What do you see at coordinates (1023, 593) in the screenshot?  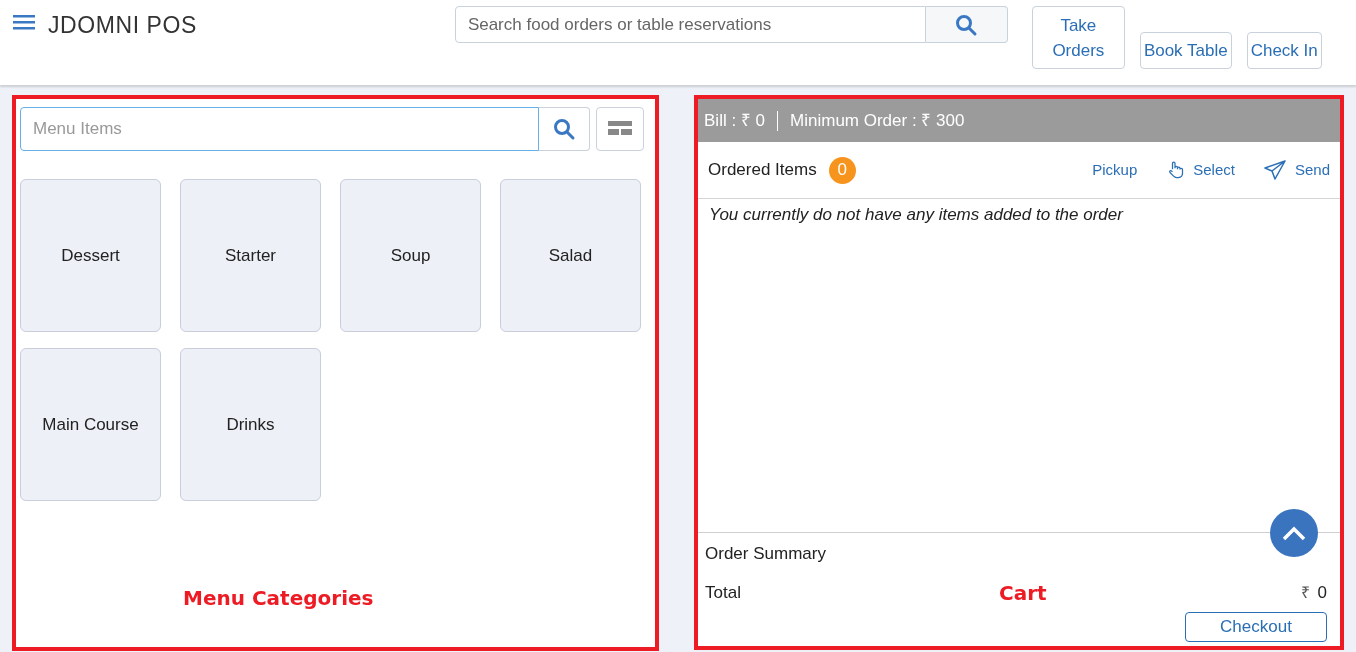 I see `annotation-label: Cart` at bounding box center [1023, 593].